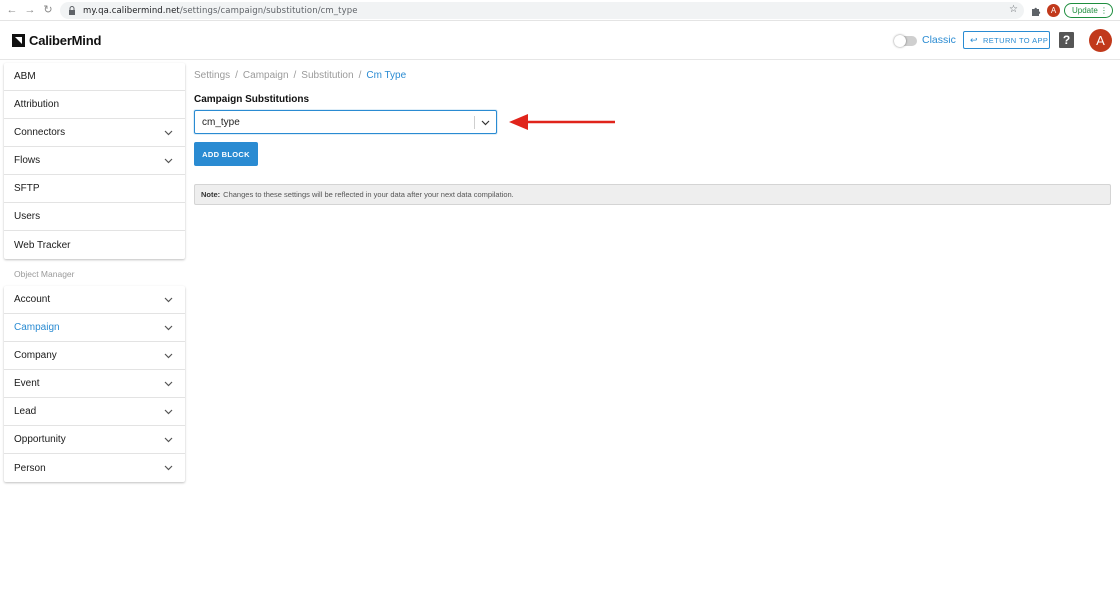  What do you see at coordinates (94, 356) in the screenshot?
I see `sidebar-item-company: Company` at bounding box center [94, 356].